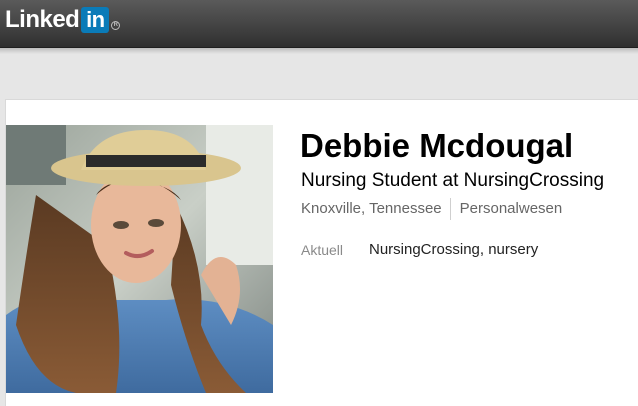 The width and height of the screenshot is (638, 406). What do you see at coordinates (453, 250) in the screenshot?
I see `current-position-value: NursingCrossing, nursery` at bounding box center [453, 250].